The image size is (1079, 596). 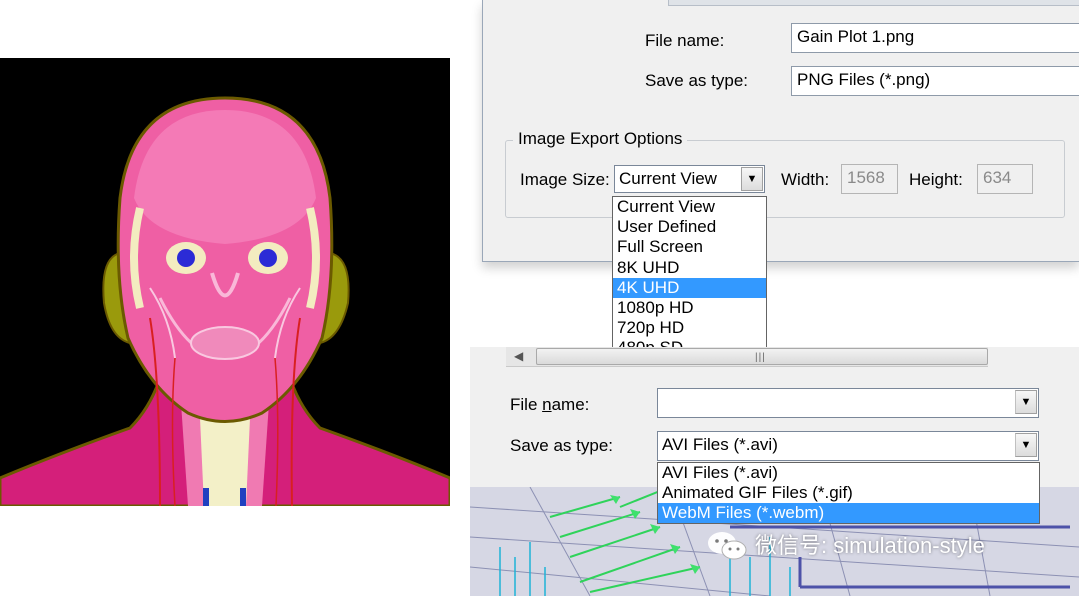 I want to click on scroll-grip-icon: |||, so click(x=760, y=357).